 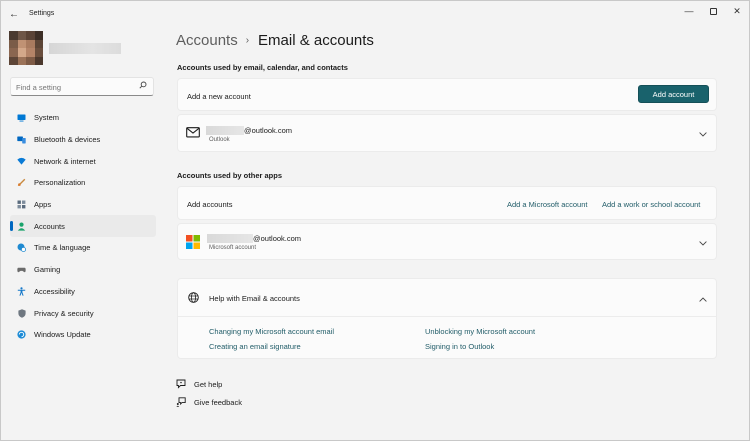 What do you see at coordinates (65, 161) in the screenshot?
I see `sidebar-item-label: Network & internet` at bounding box center [65, 161].